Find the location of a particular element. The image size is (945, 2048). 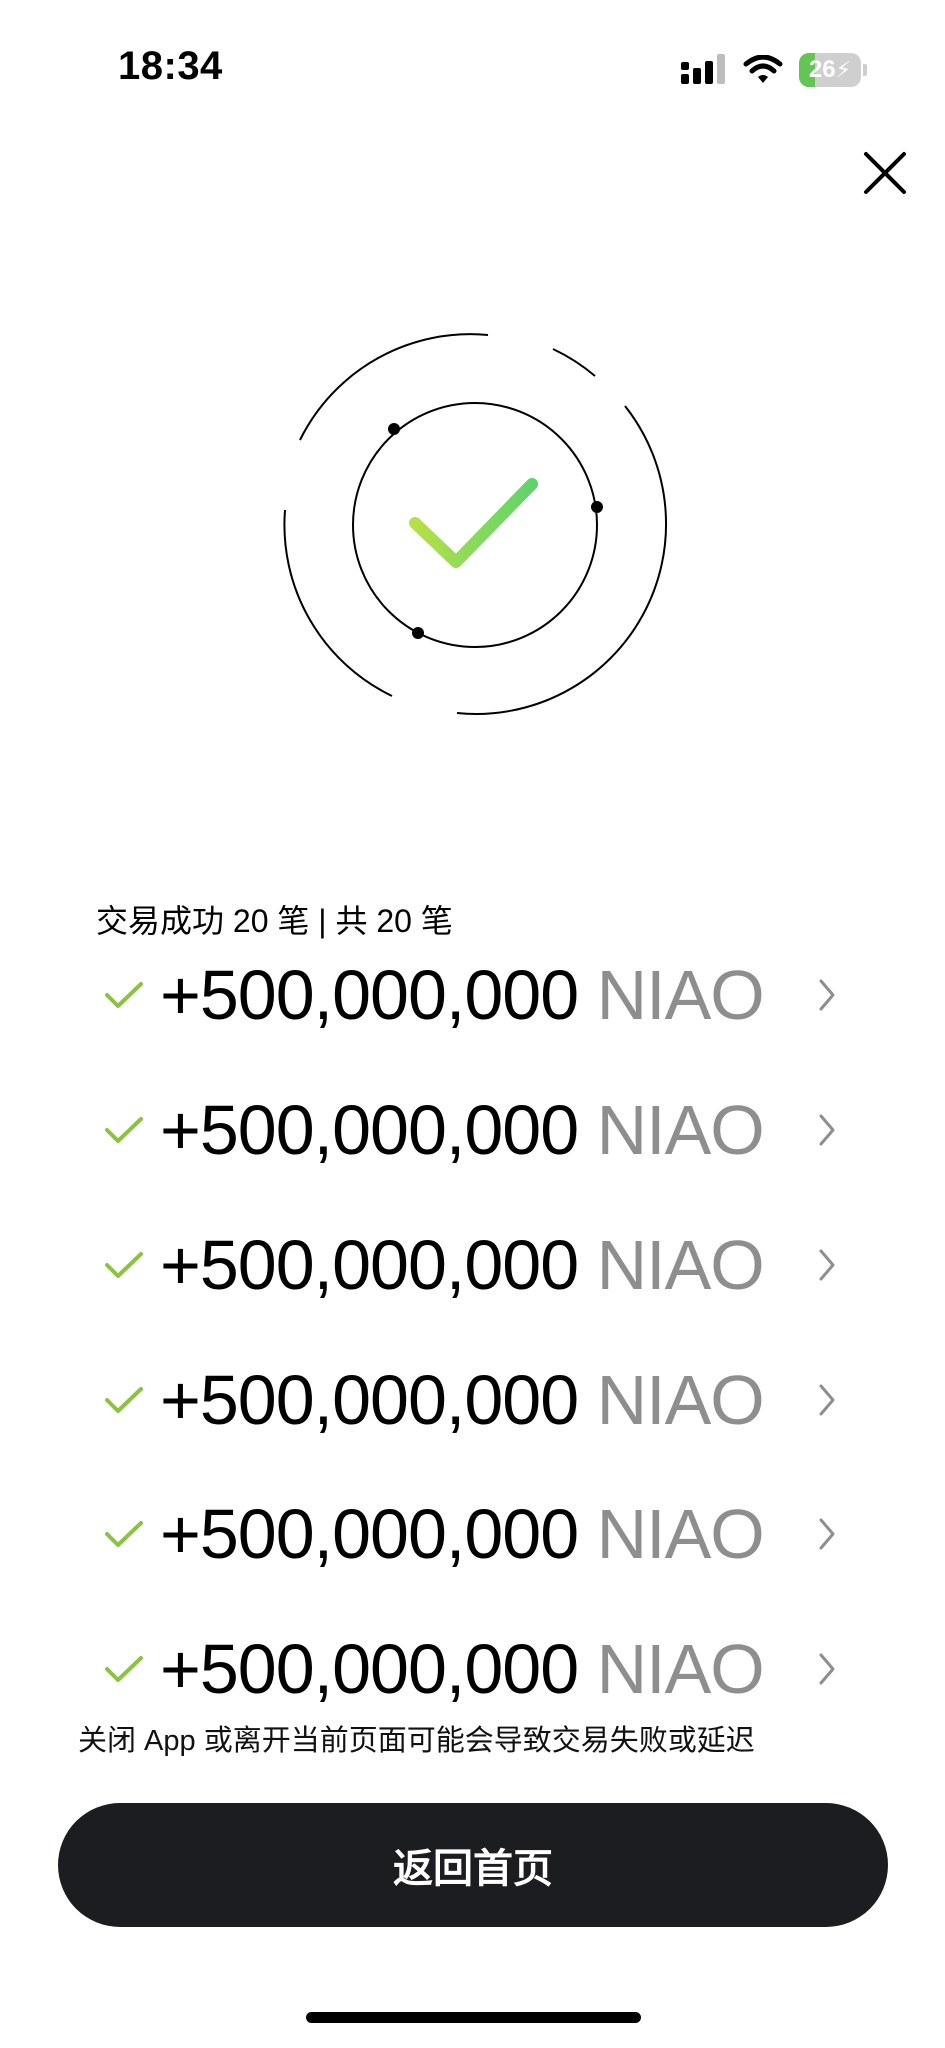

warning-text: 关闭 App 或离开当前页面可能会导致交易失败或延迟 is located at coordinates (416, 1741).